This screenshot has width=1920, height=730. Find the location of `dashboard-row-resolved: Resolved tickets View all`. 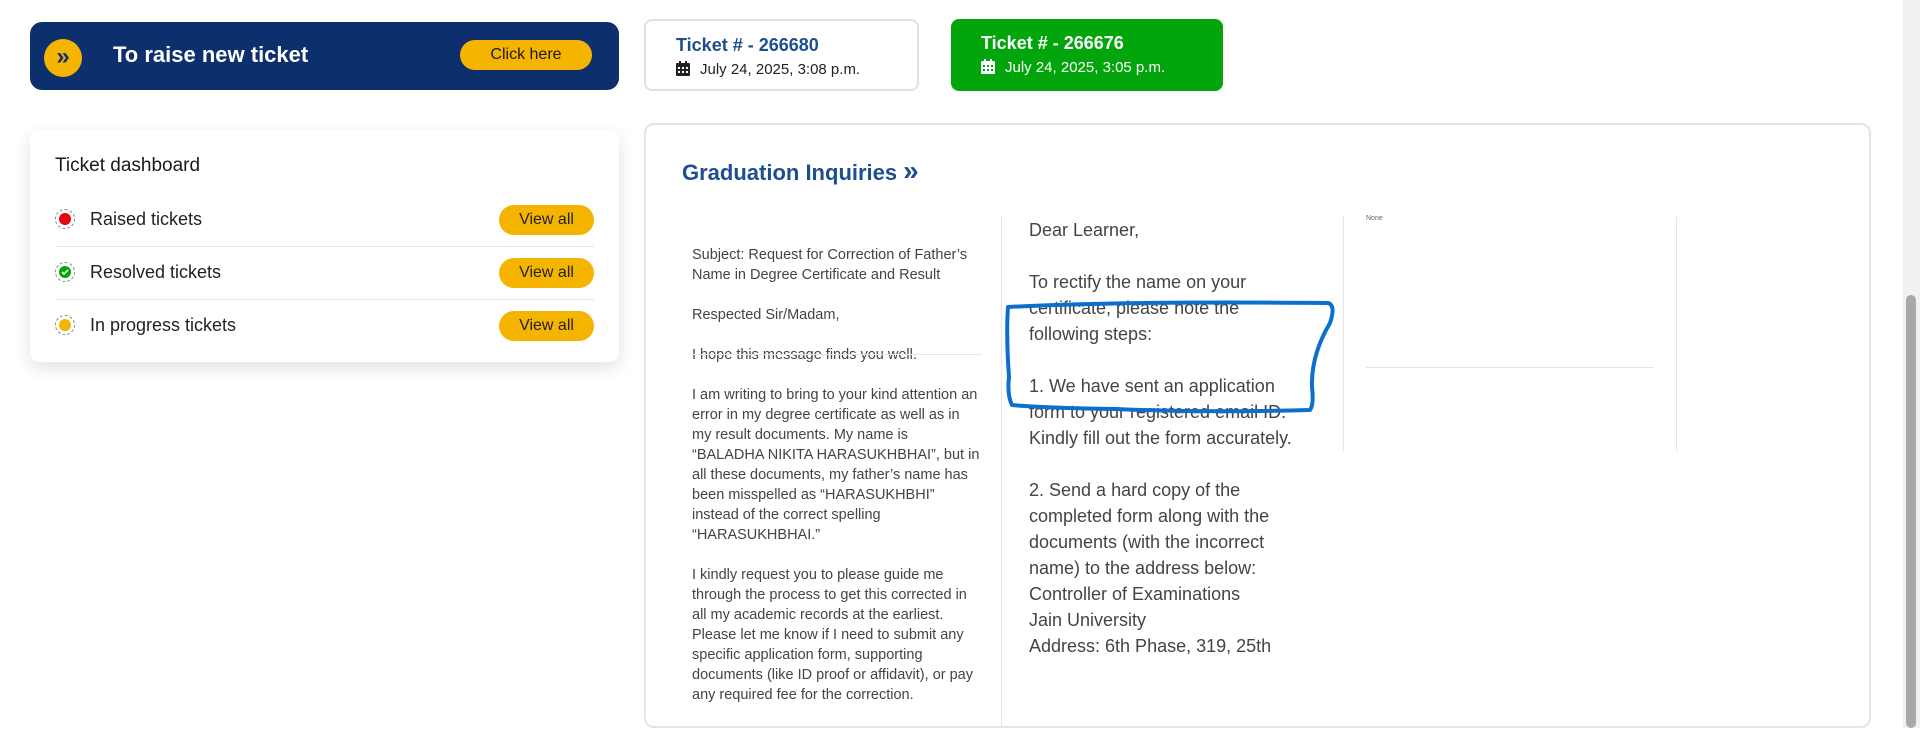

dashboard-row-resolved: Resolved tickets View all is located at coordinates (324, 273).